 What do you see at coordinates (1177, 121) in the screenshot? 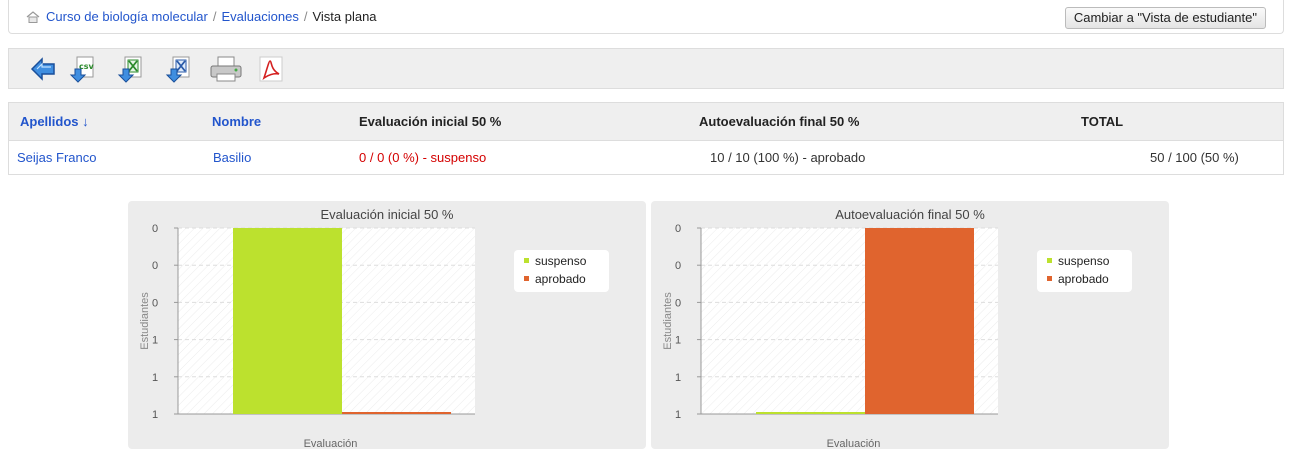
I see `header-total: TOTAL` at bounding box center [1177, 121].